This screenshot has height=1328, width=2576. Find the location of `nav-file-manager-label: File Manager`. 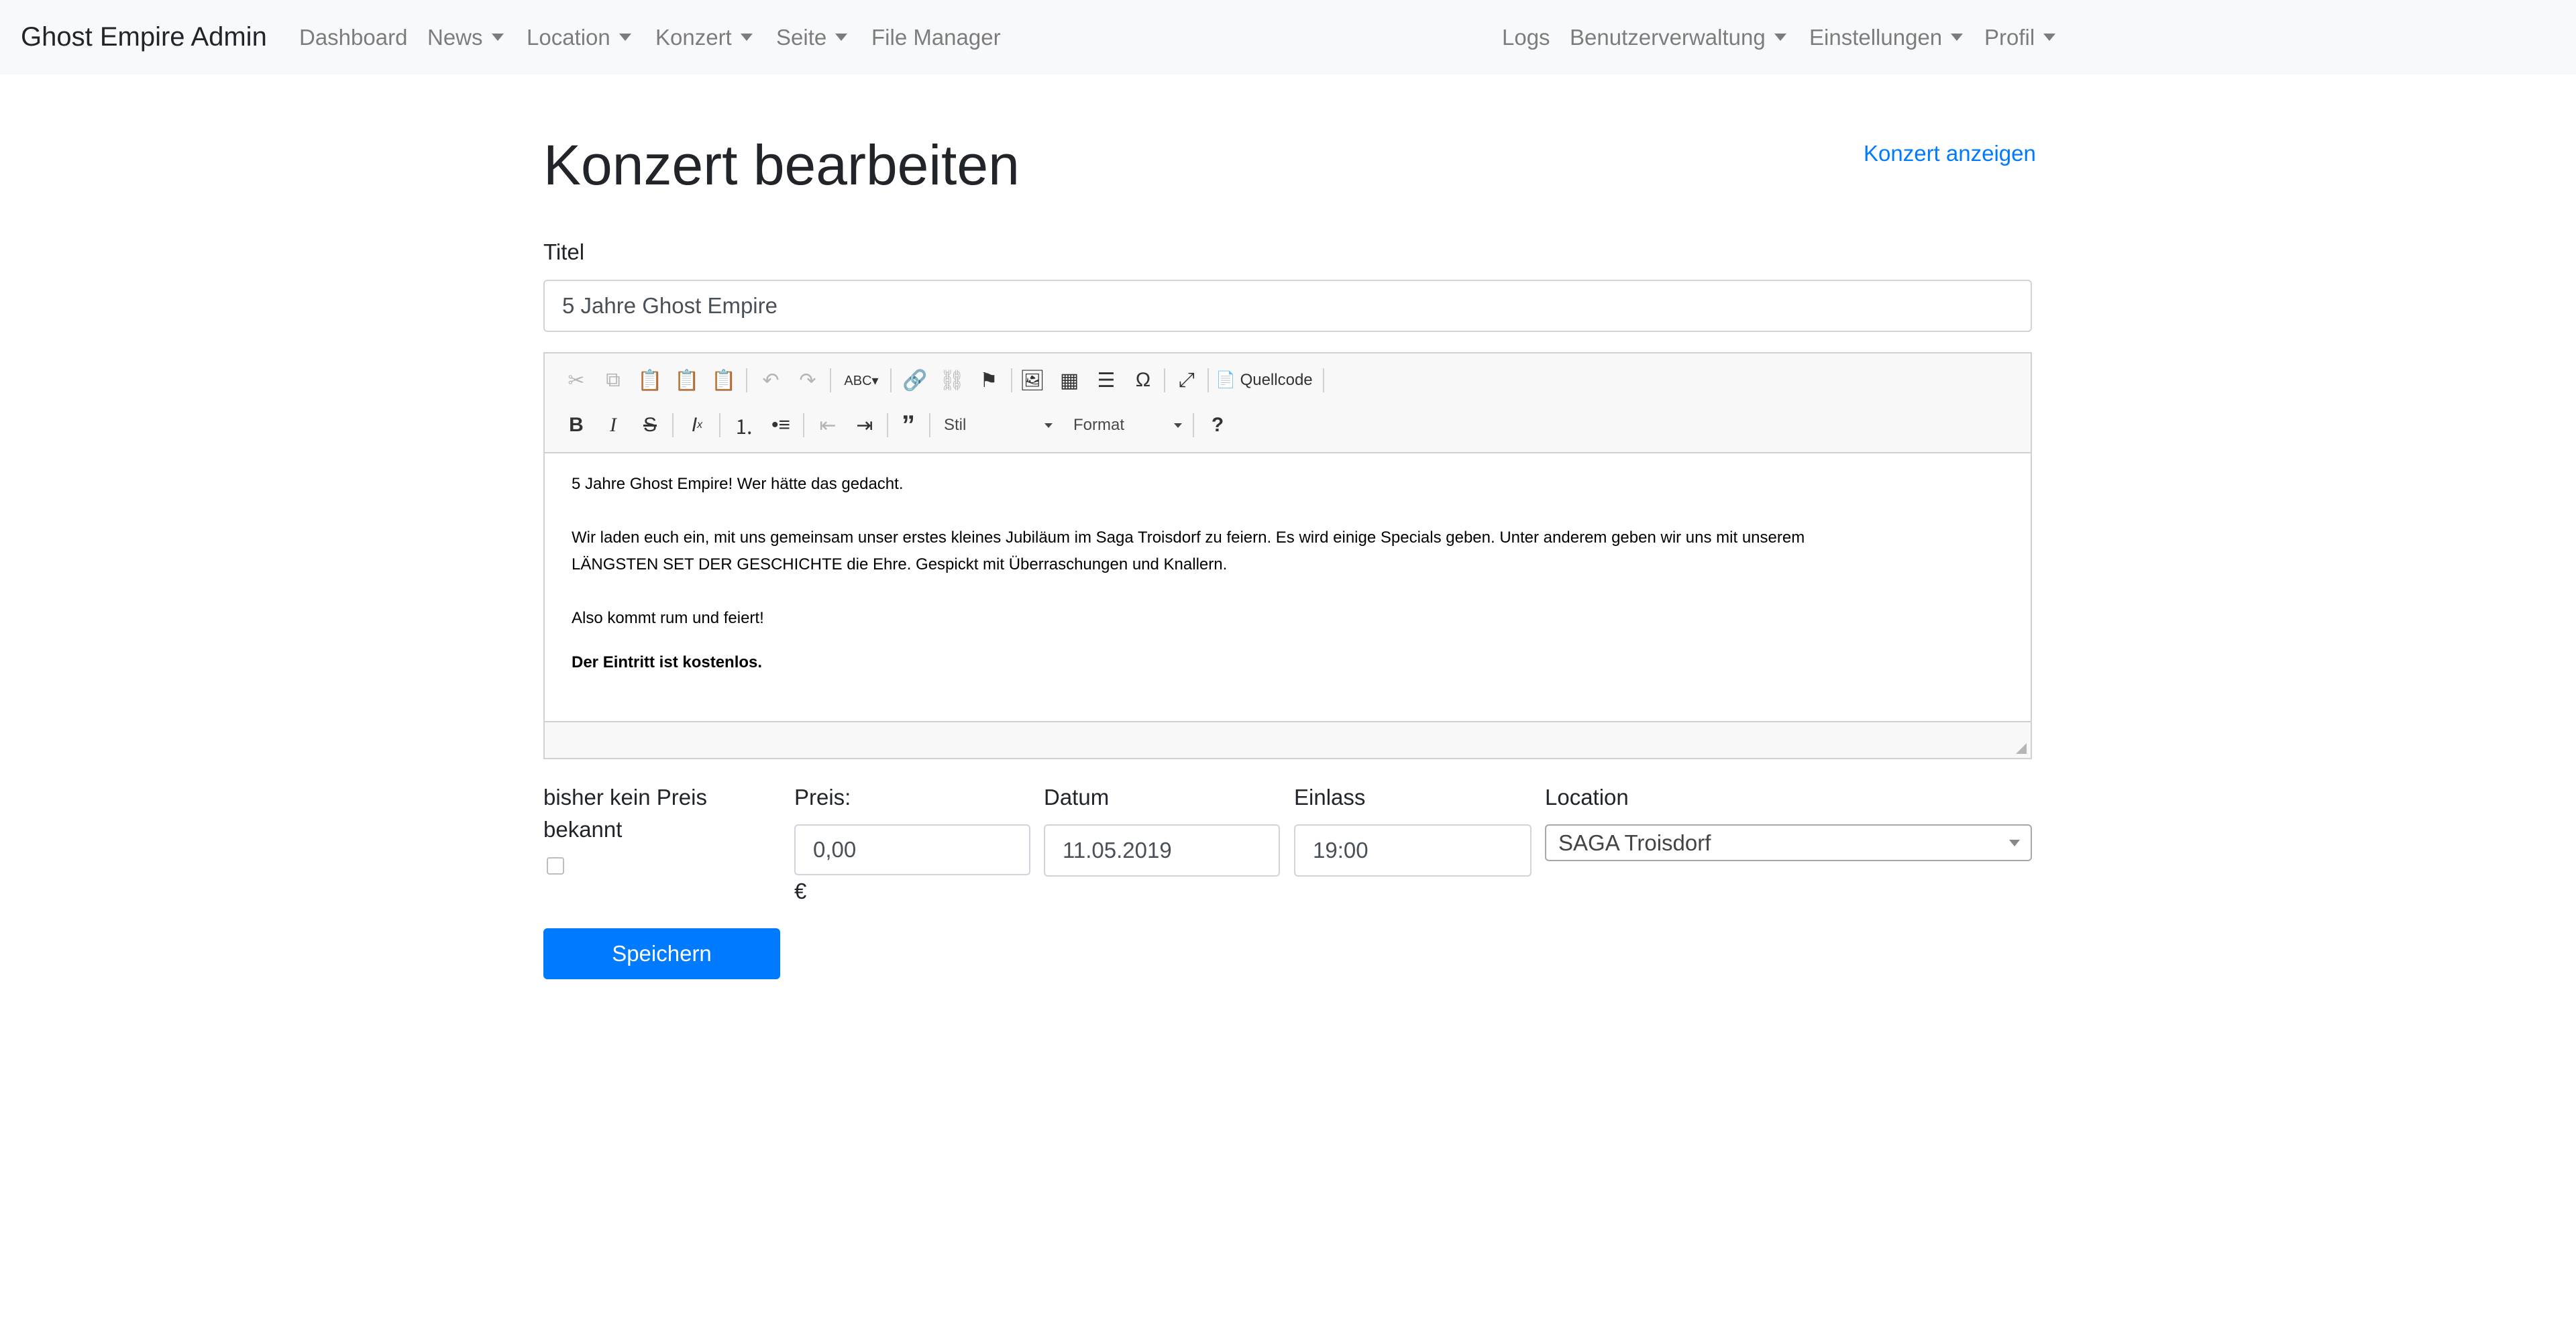

nav-file-manager-label: File Manager is located at coordinates (936, 37).